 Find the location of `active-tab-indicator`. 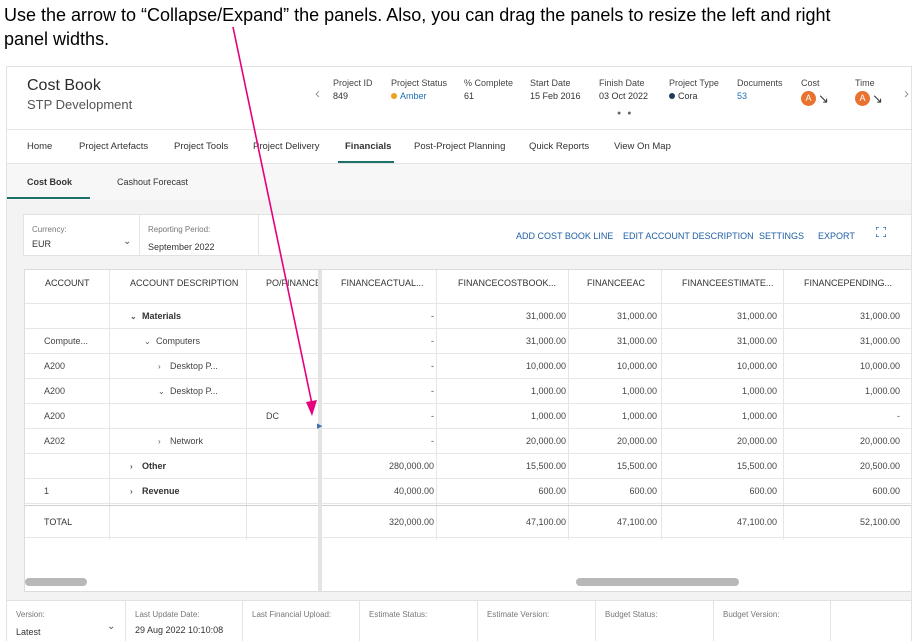

active-tab-indicator is located at coordinates (48, 198).